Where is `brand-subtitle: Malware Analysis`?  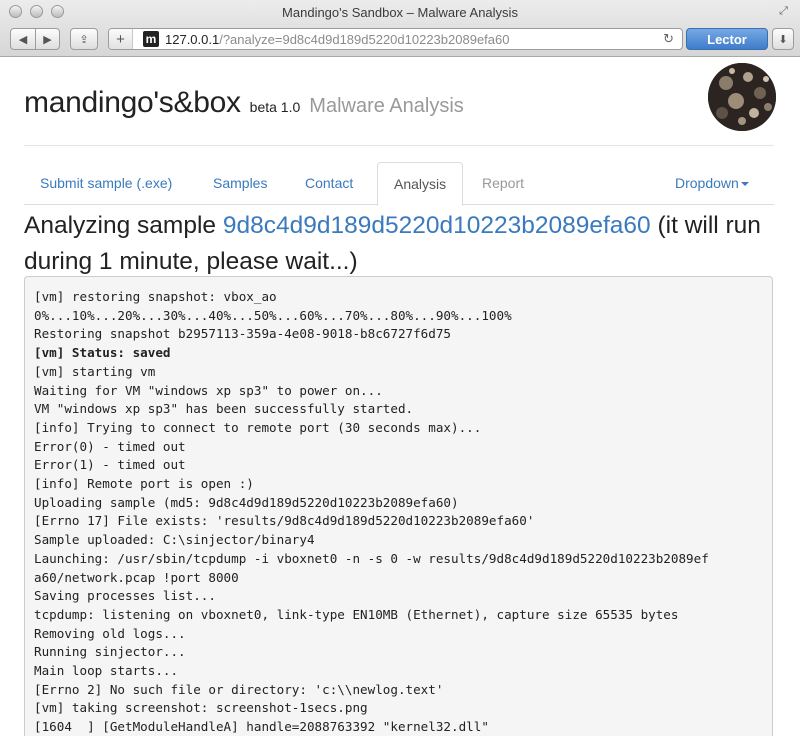 brand-subtitle: Malware Analysis is located at coordinates (386, 106).